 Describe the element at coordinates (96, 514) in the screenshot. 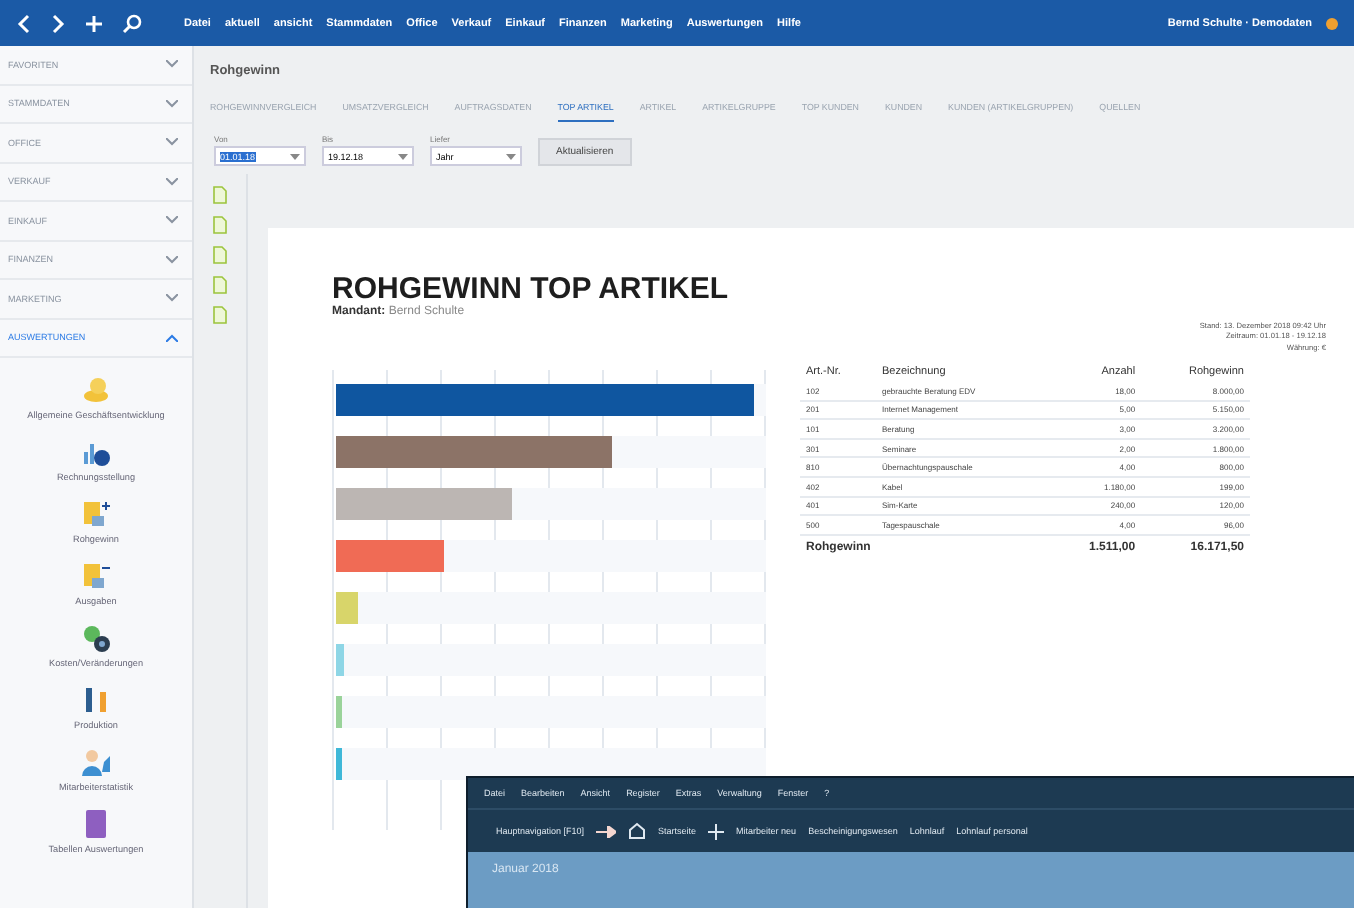

I see `document-plus-icon` at that location.